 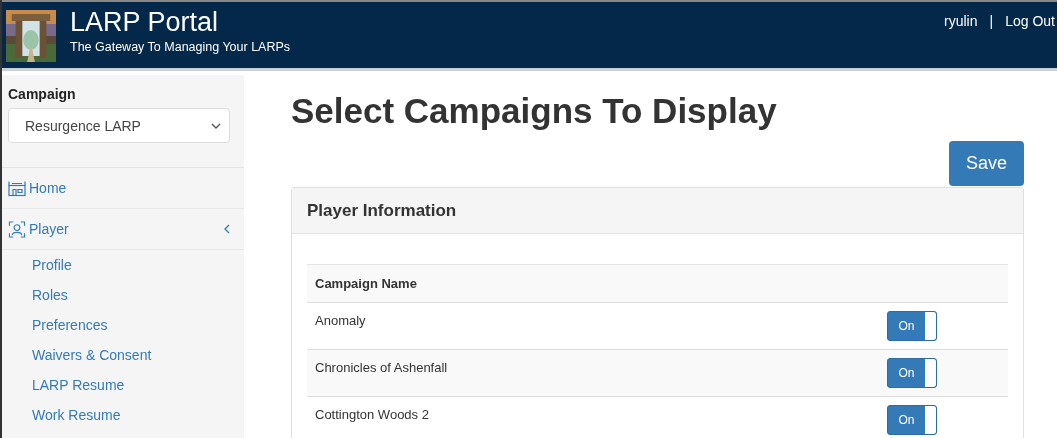 I want to click on building-icon, so click(x=17, y=188).